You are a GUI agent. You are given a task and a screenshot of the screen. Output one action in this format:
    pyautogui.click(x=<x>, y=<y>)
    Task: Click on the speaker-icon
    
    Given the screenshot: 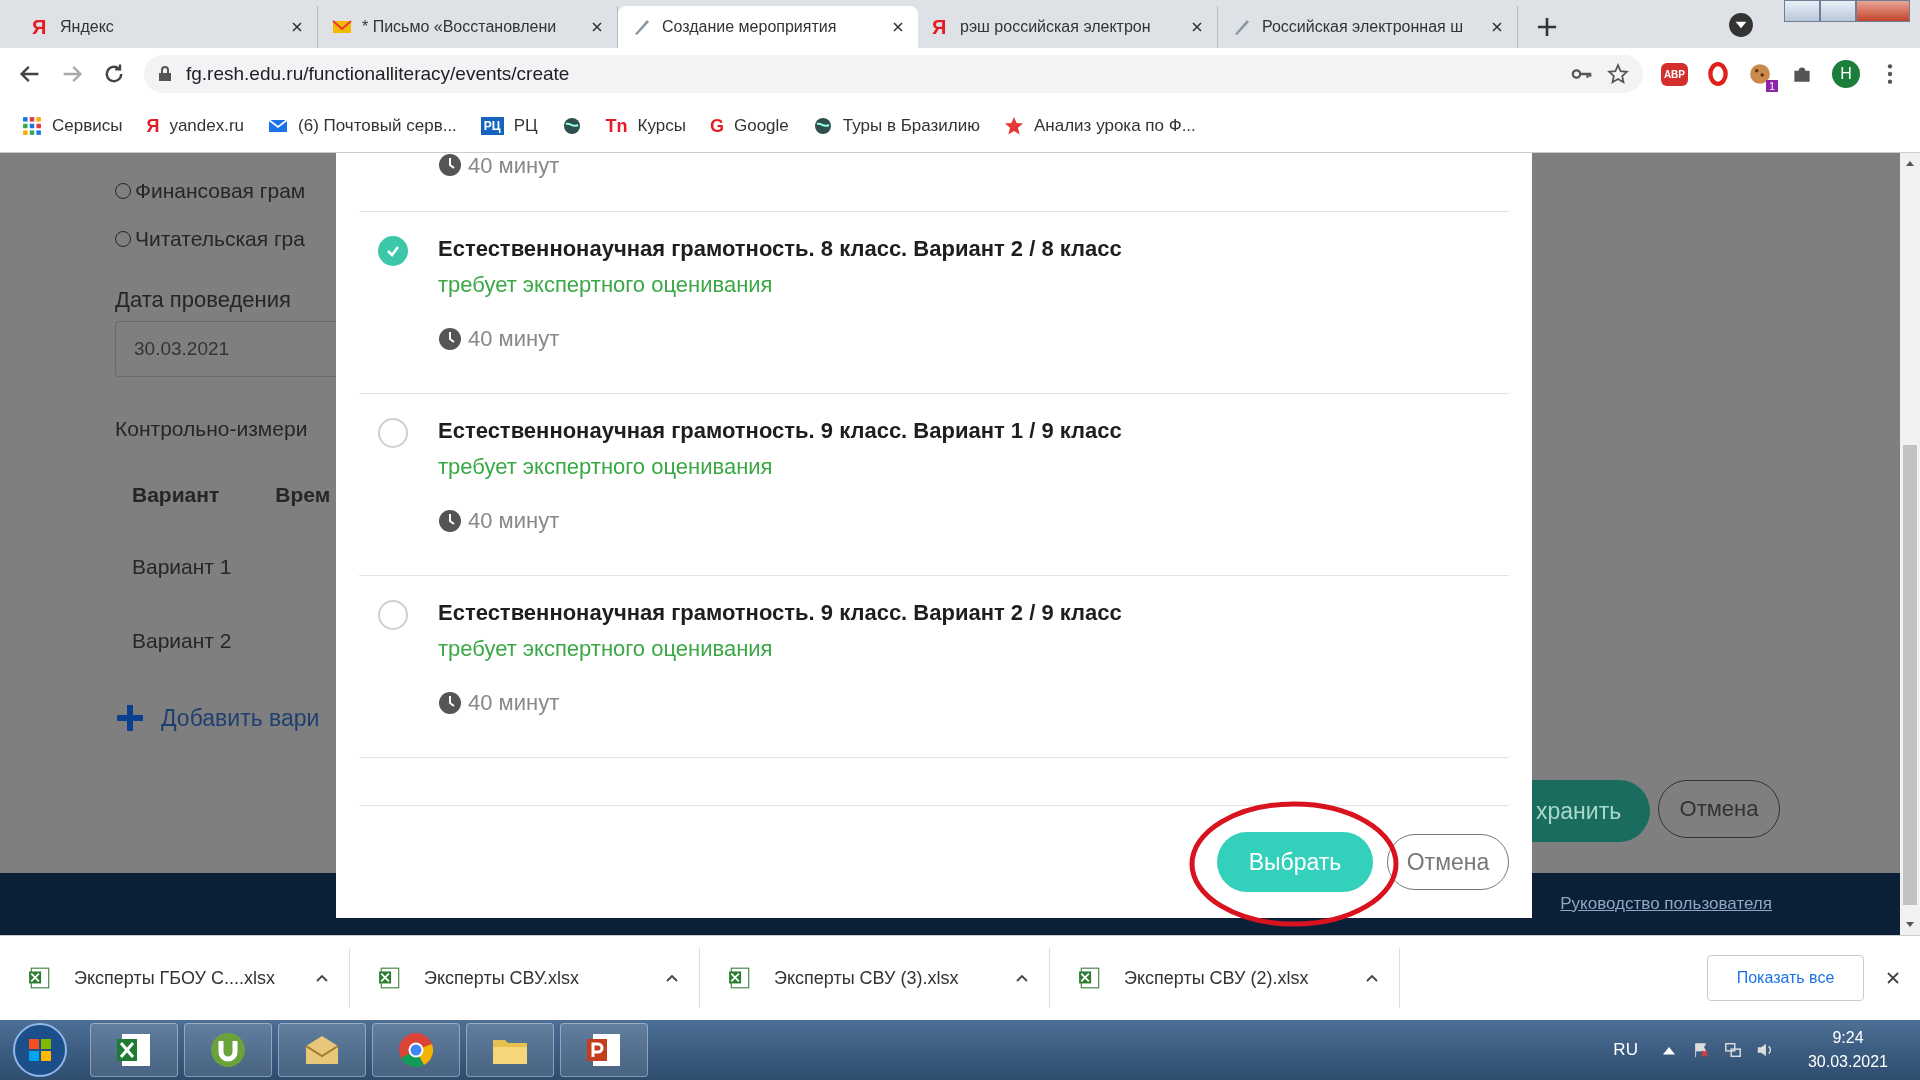 What is the action you would take?
    pyautogui.click(x=1764, y=1050)
    